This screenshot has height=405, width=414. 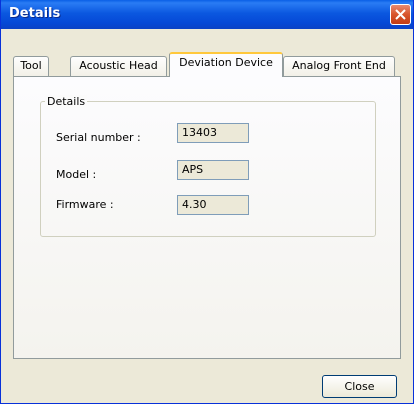 What do you see at coordinates (213, 205) in the screenshot?
I see `firmware-value: 4.30` at bounding box center [213, 205].